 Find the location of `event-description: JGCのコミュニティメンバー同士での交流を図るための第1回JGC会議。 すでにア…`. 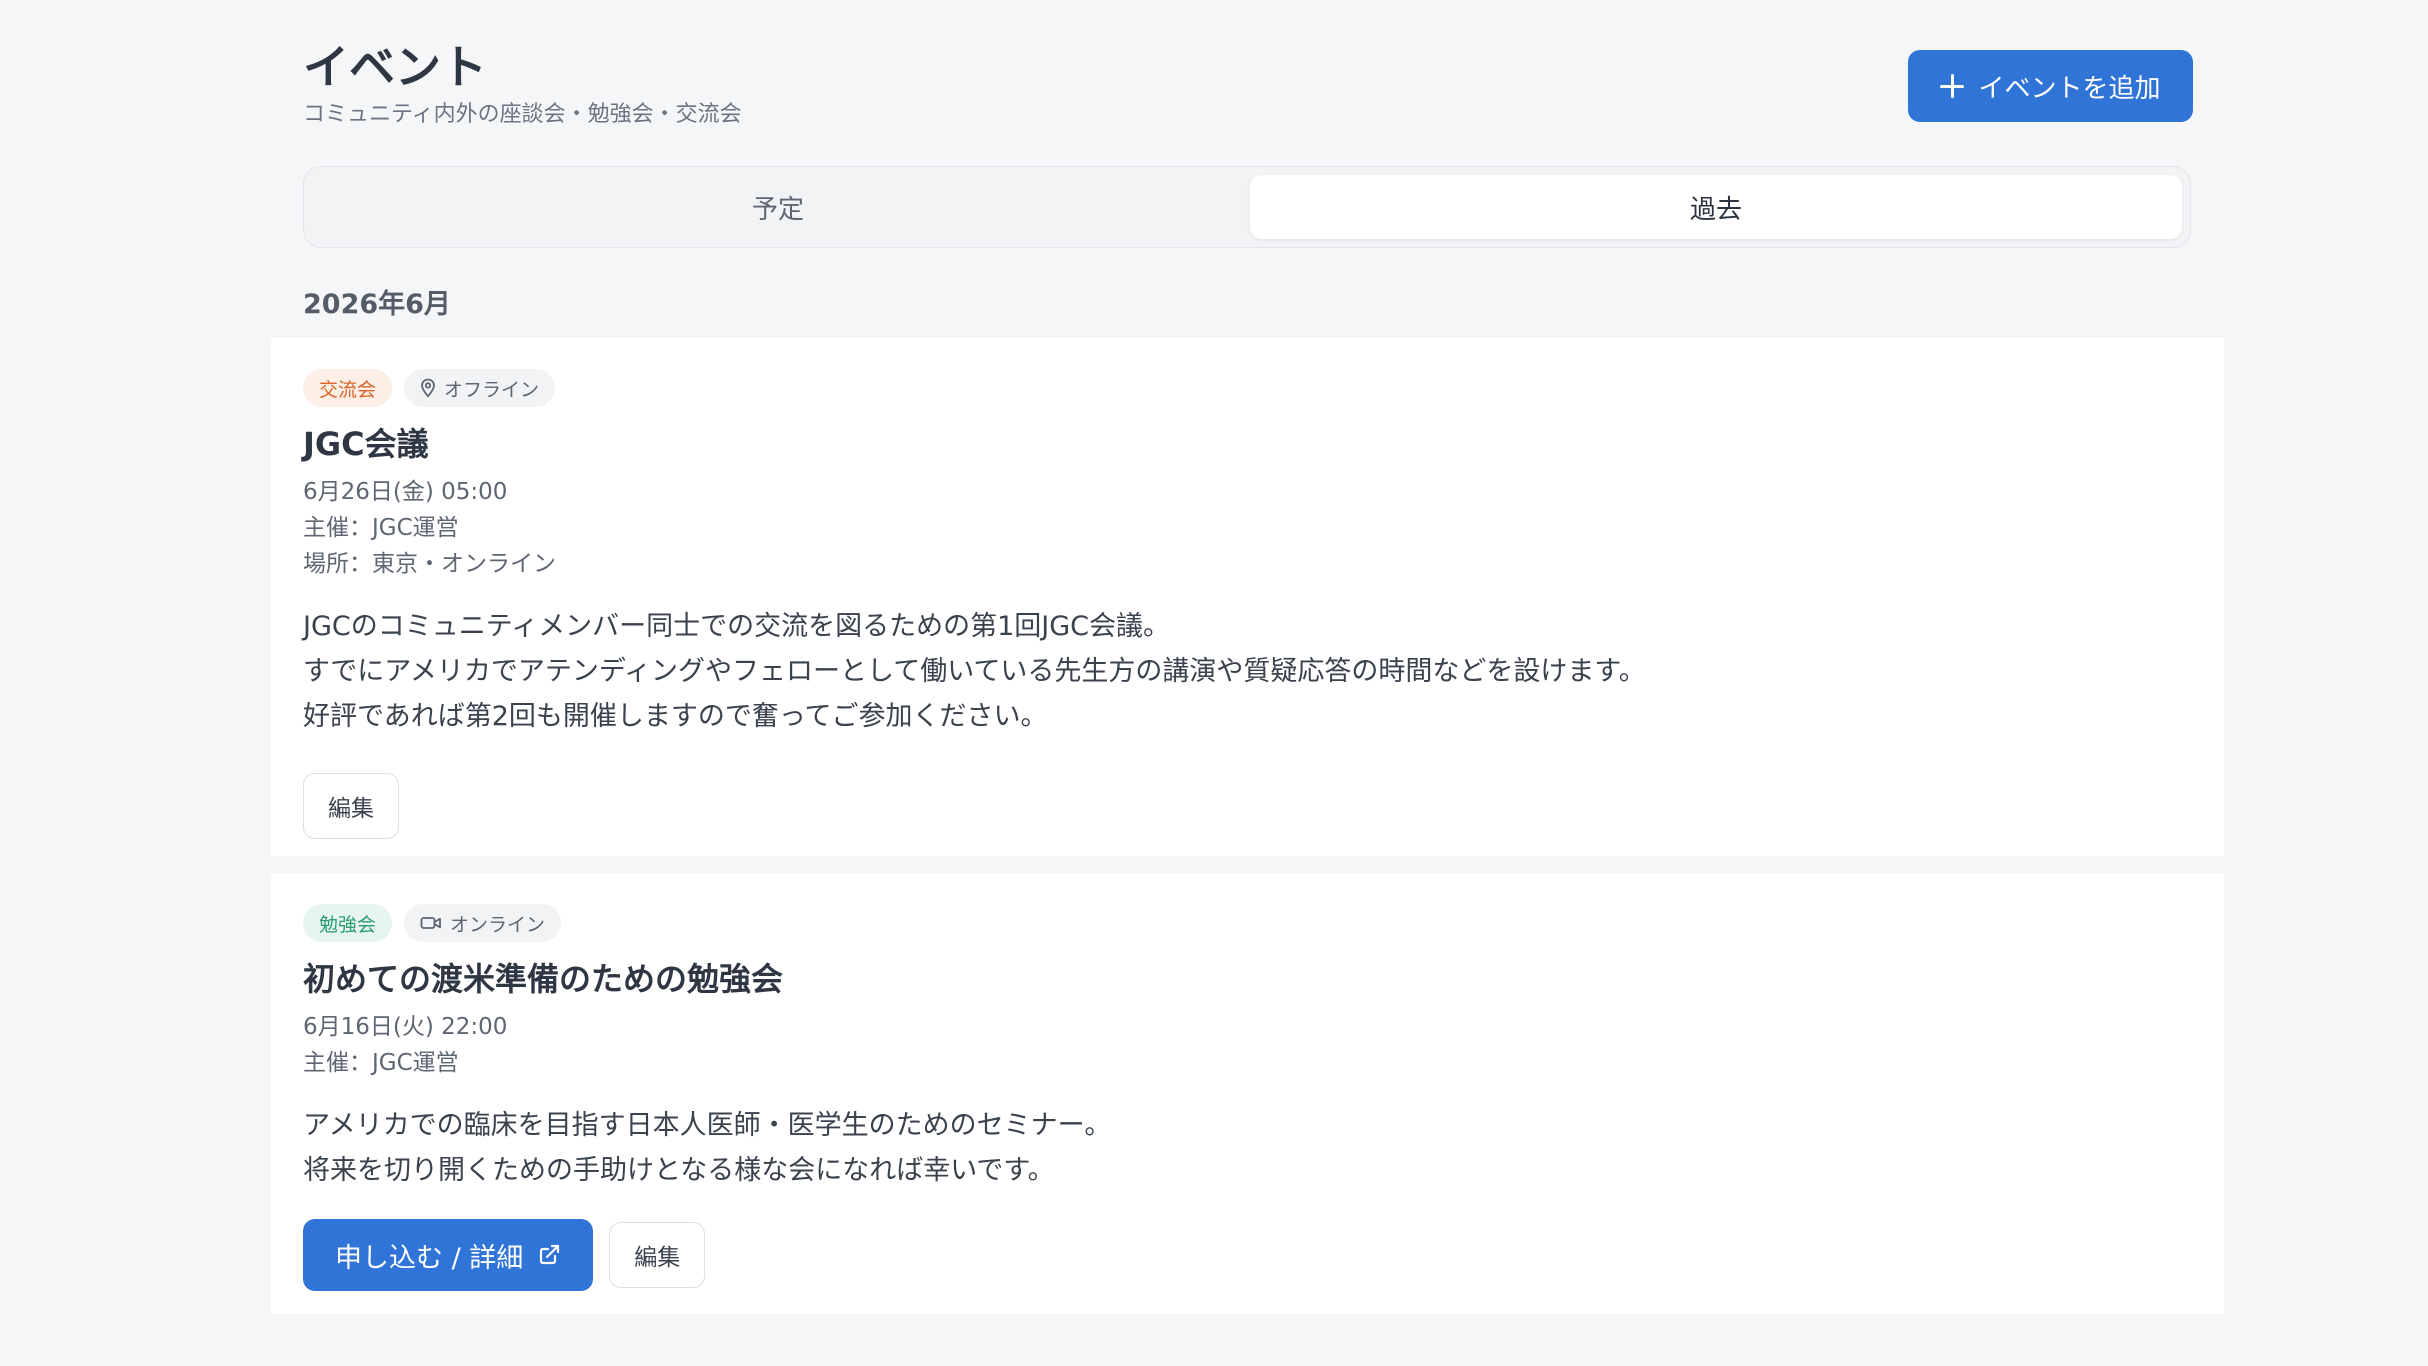

event-description: JGCのコミュニティメンバー同士での交流を図るための第1回JGC会議。 すでにア… is located at coordinates (1247, 671).